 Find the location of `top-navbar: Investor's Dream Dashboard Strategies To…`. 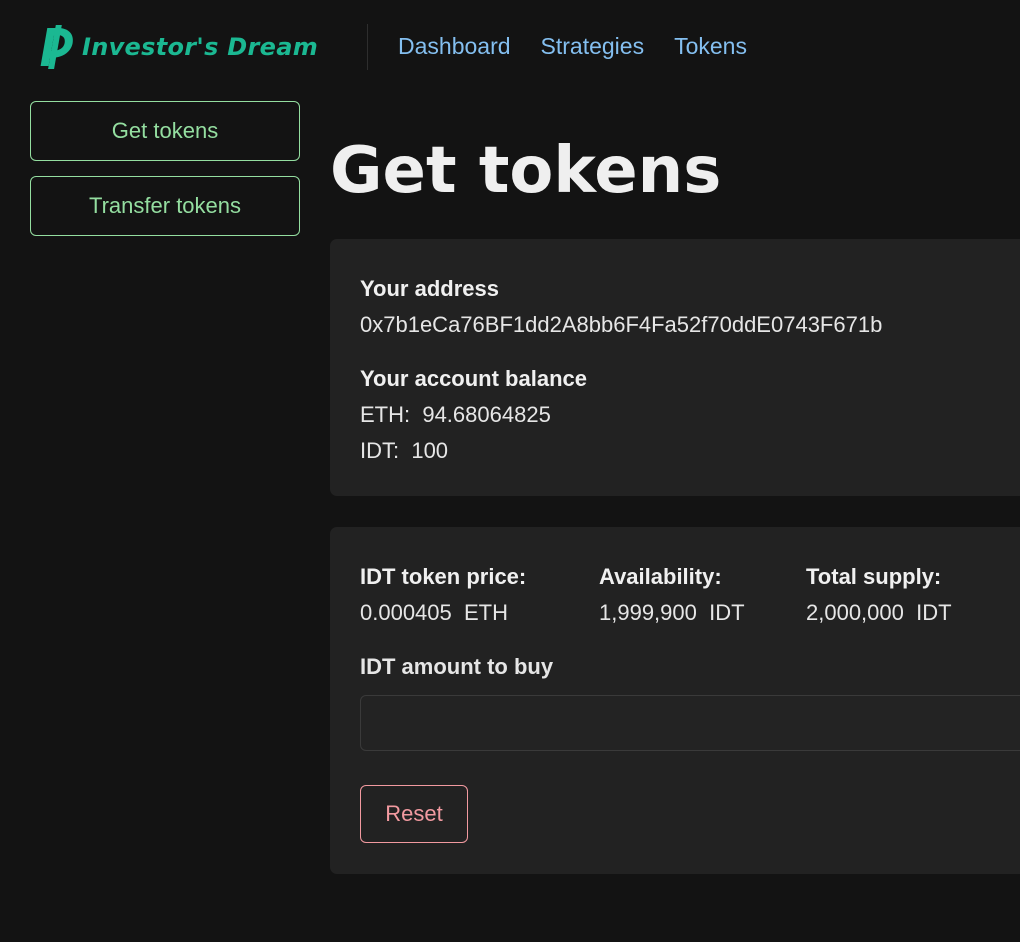

top-navbar: Investor's Dream Dashboard Strategies To… is located at coordinates (510, 48).